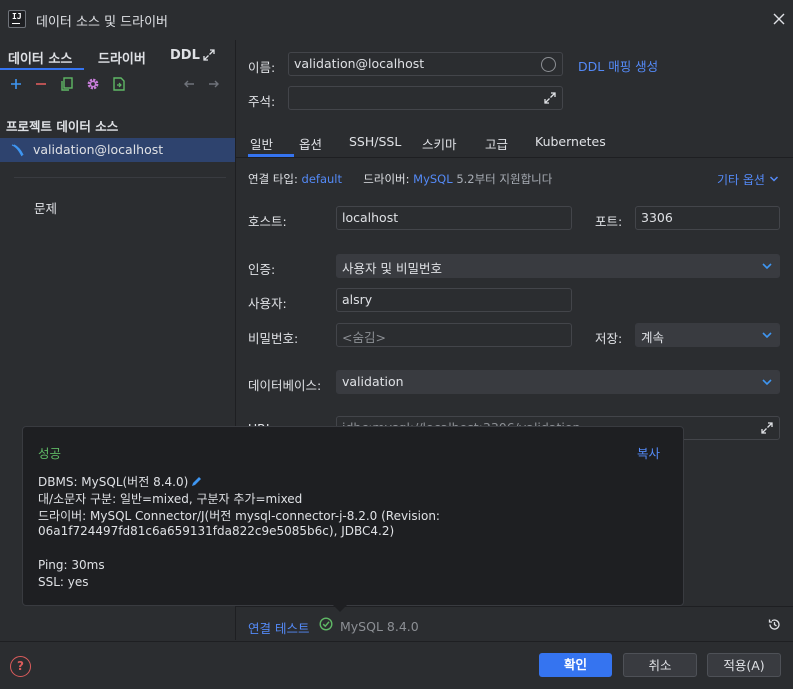 The width and height of the screenshot is (793, 689). Describe the element at coordinates (17, 150) in the screenshot. I see `mysql-icon` at that location.